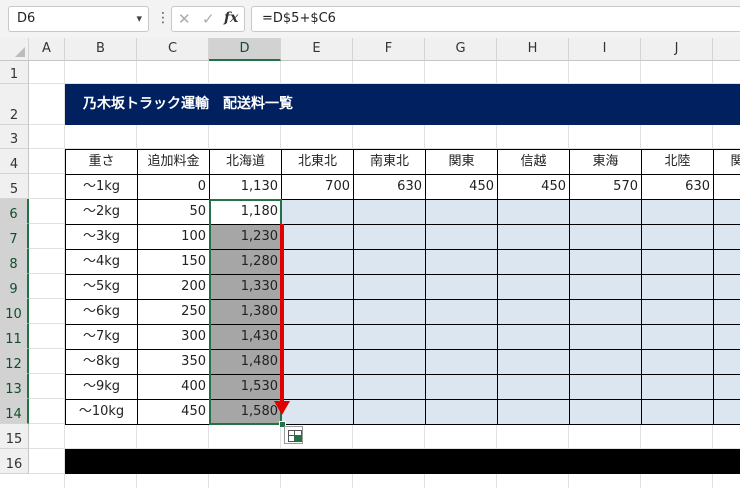 This screenshot has height=488, width=740. What do you see at coordinates (389, 162) in the screenshot?
I see `table-header-cell: 南東北` at bounding box center [389, 162].